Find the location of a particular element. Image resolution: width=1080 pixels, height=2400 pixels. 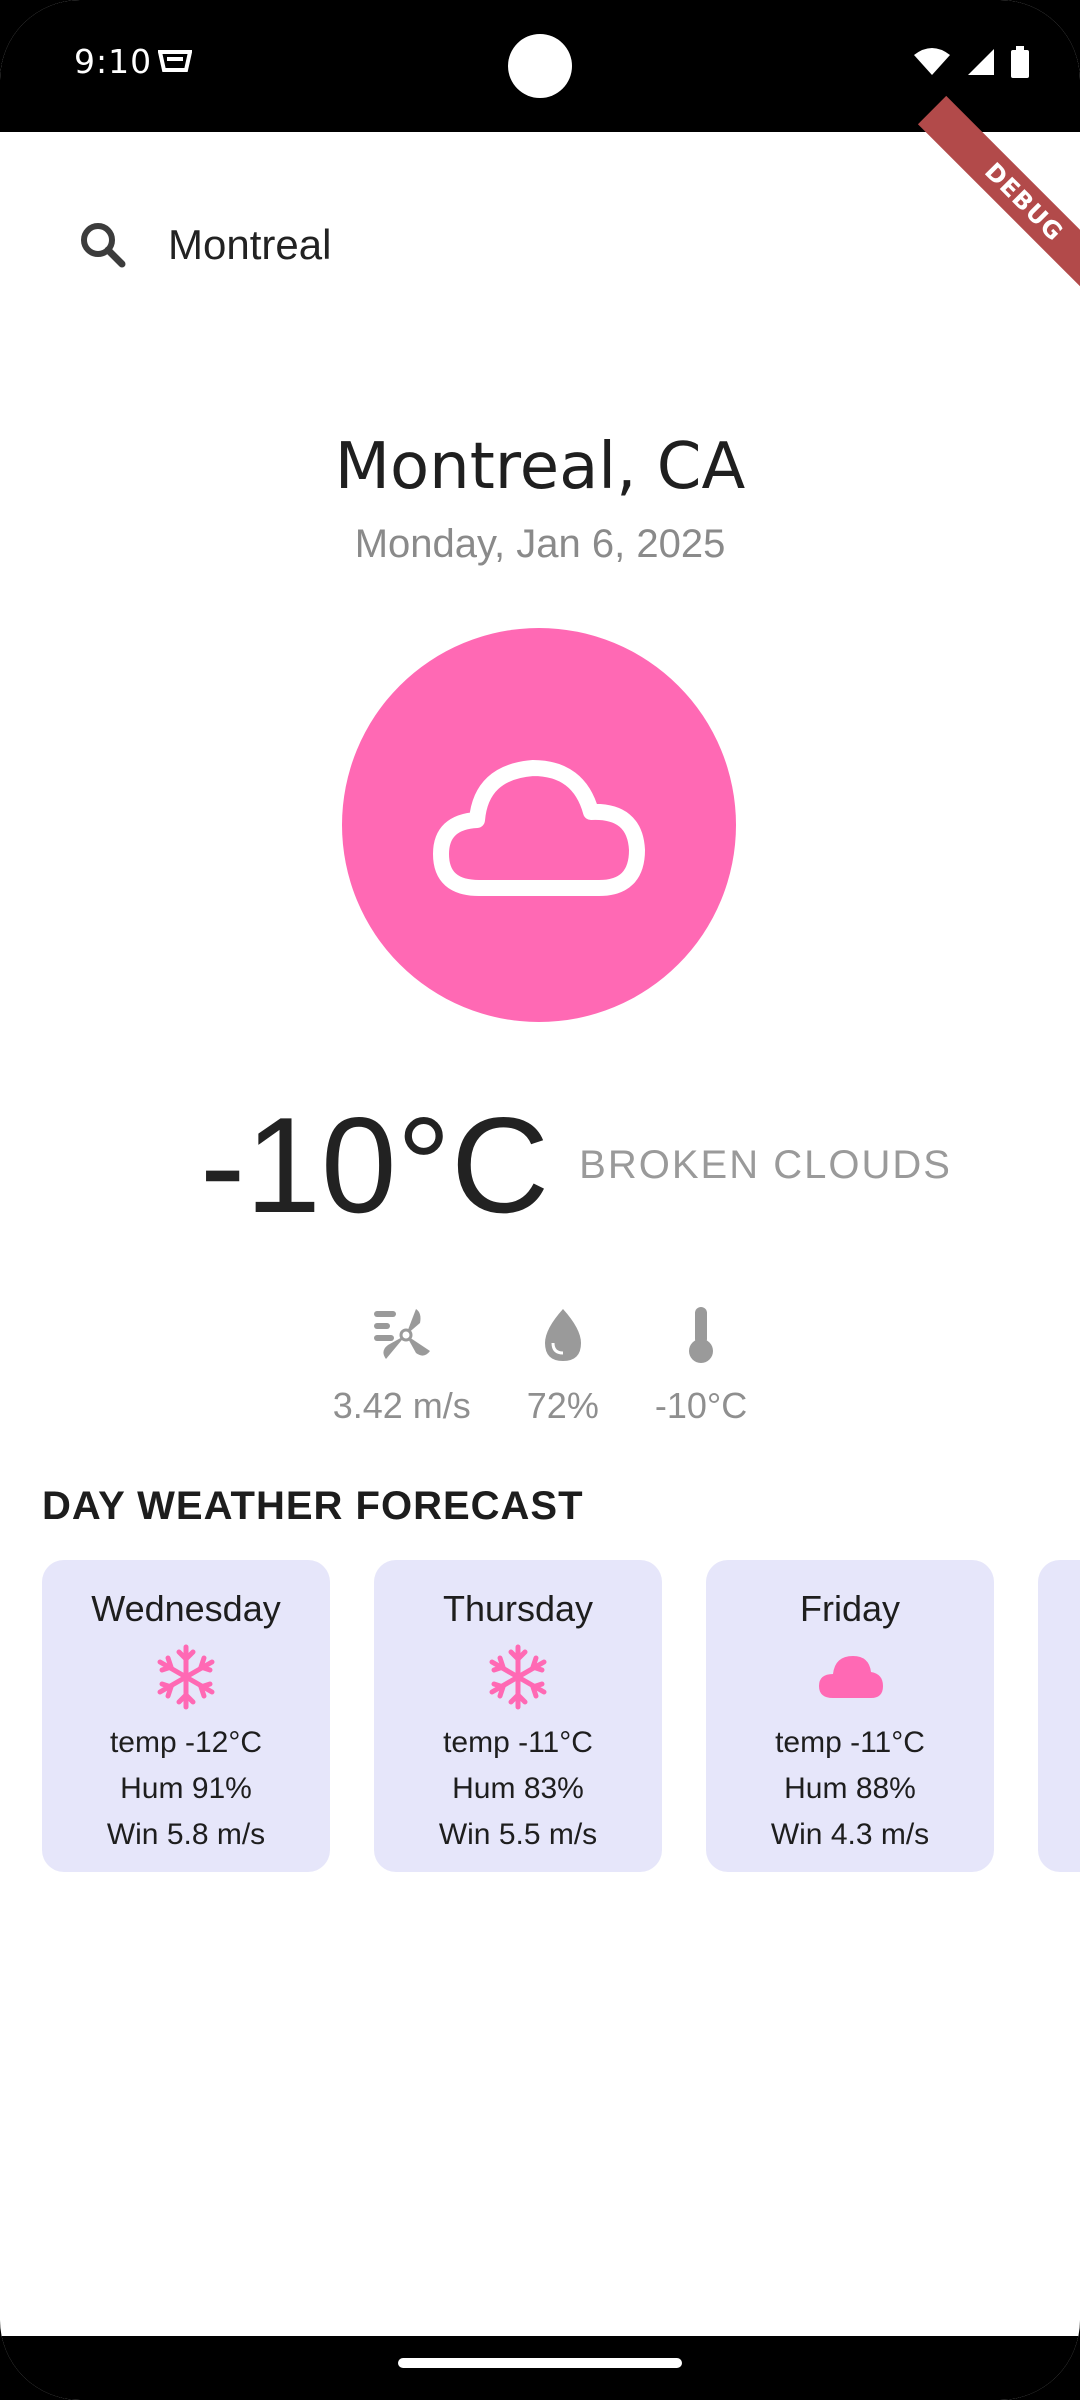

navigation-bar is located at coordinates (540, 2368).